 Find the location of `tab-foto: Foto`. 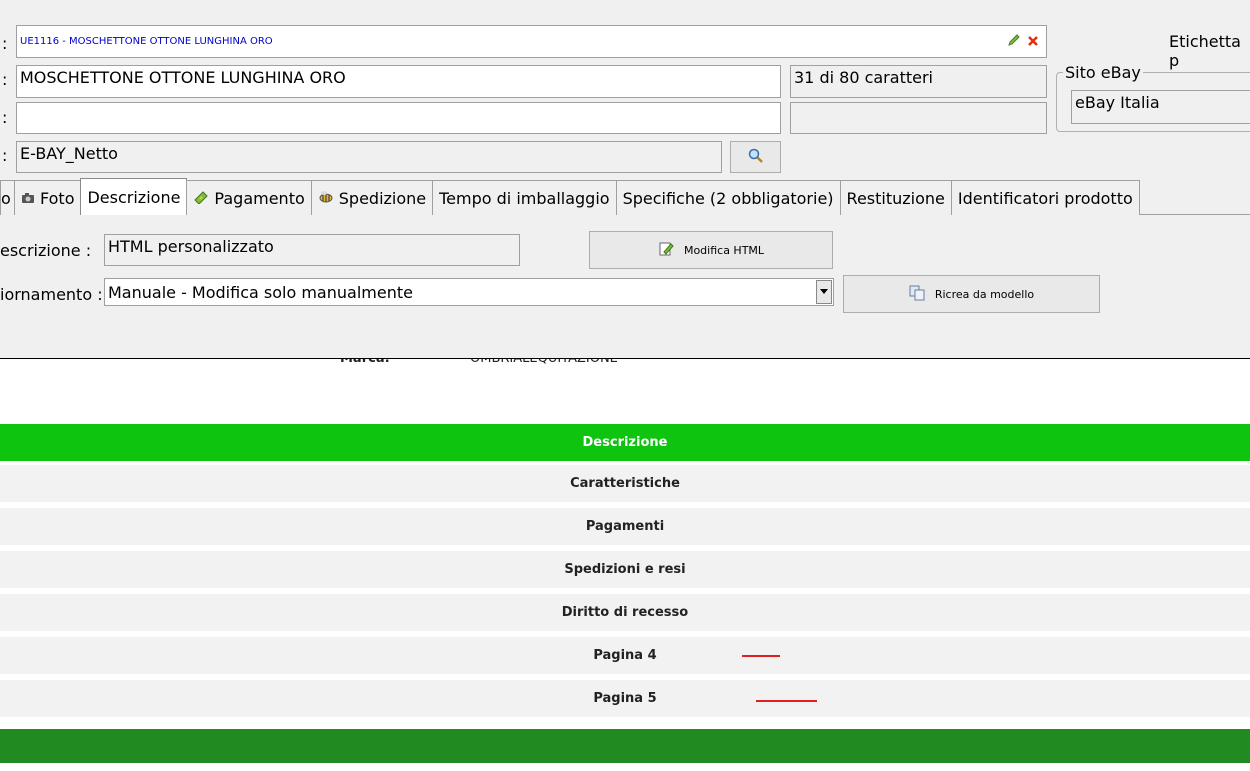

tab-foto: Foto is located at coordinates (48, 197).